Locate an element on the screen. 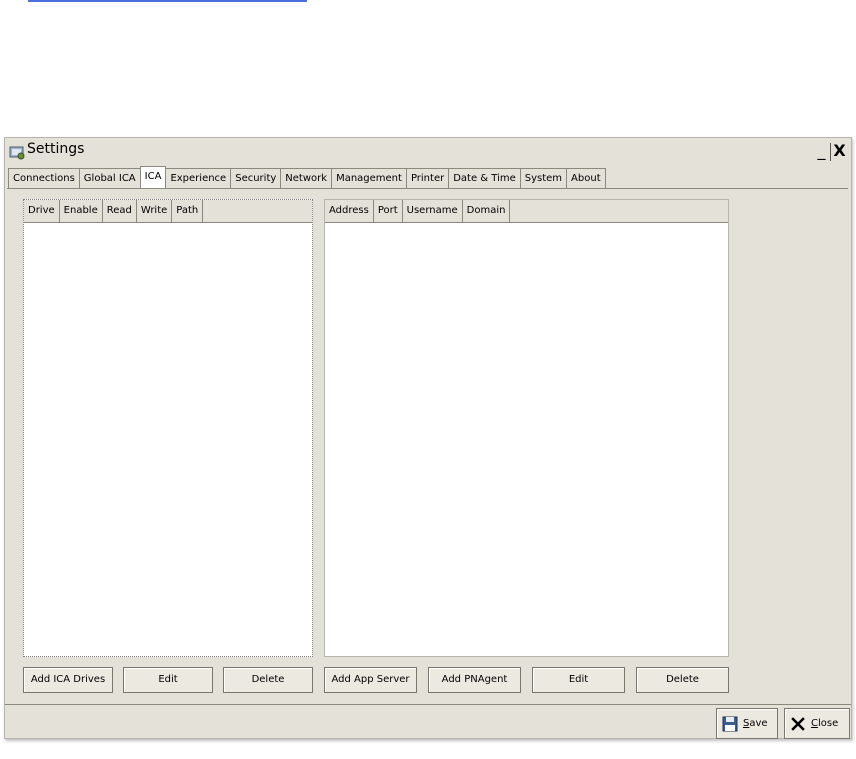  close-button: Close is located at coordinates (817, 723).